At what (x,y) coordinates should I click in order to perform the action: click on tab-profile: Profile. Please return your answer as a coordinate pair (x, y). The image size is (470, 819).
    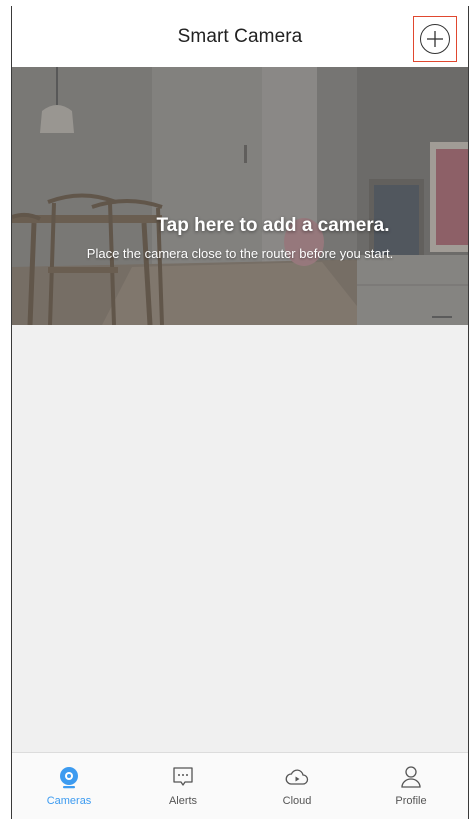
    Looking at the image, I should click on (411, 780).